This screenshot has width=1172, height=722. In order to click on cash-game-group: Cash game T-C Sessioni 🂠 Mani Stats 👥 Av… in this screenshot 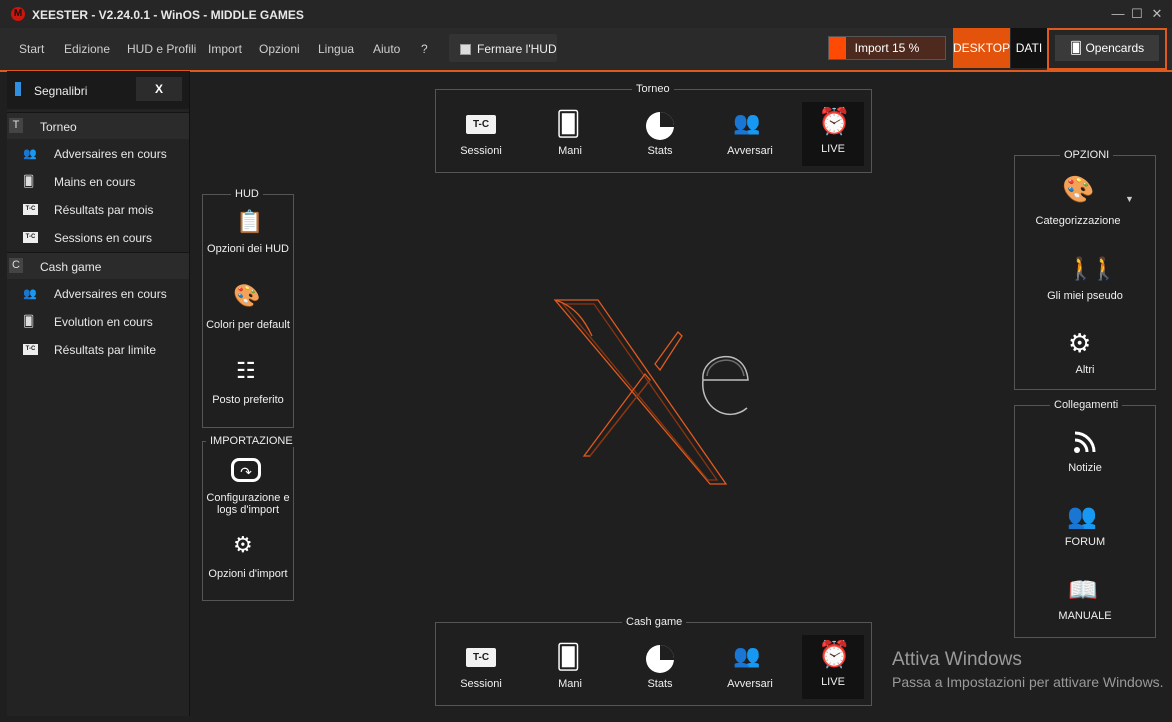, I will do `click(653, 661)`.